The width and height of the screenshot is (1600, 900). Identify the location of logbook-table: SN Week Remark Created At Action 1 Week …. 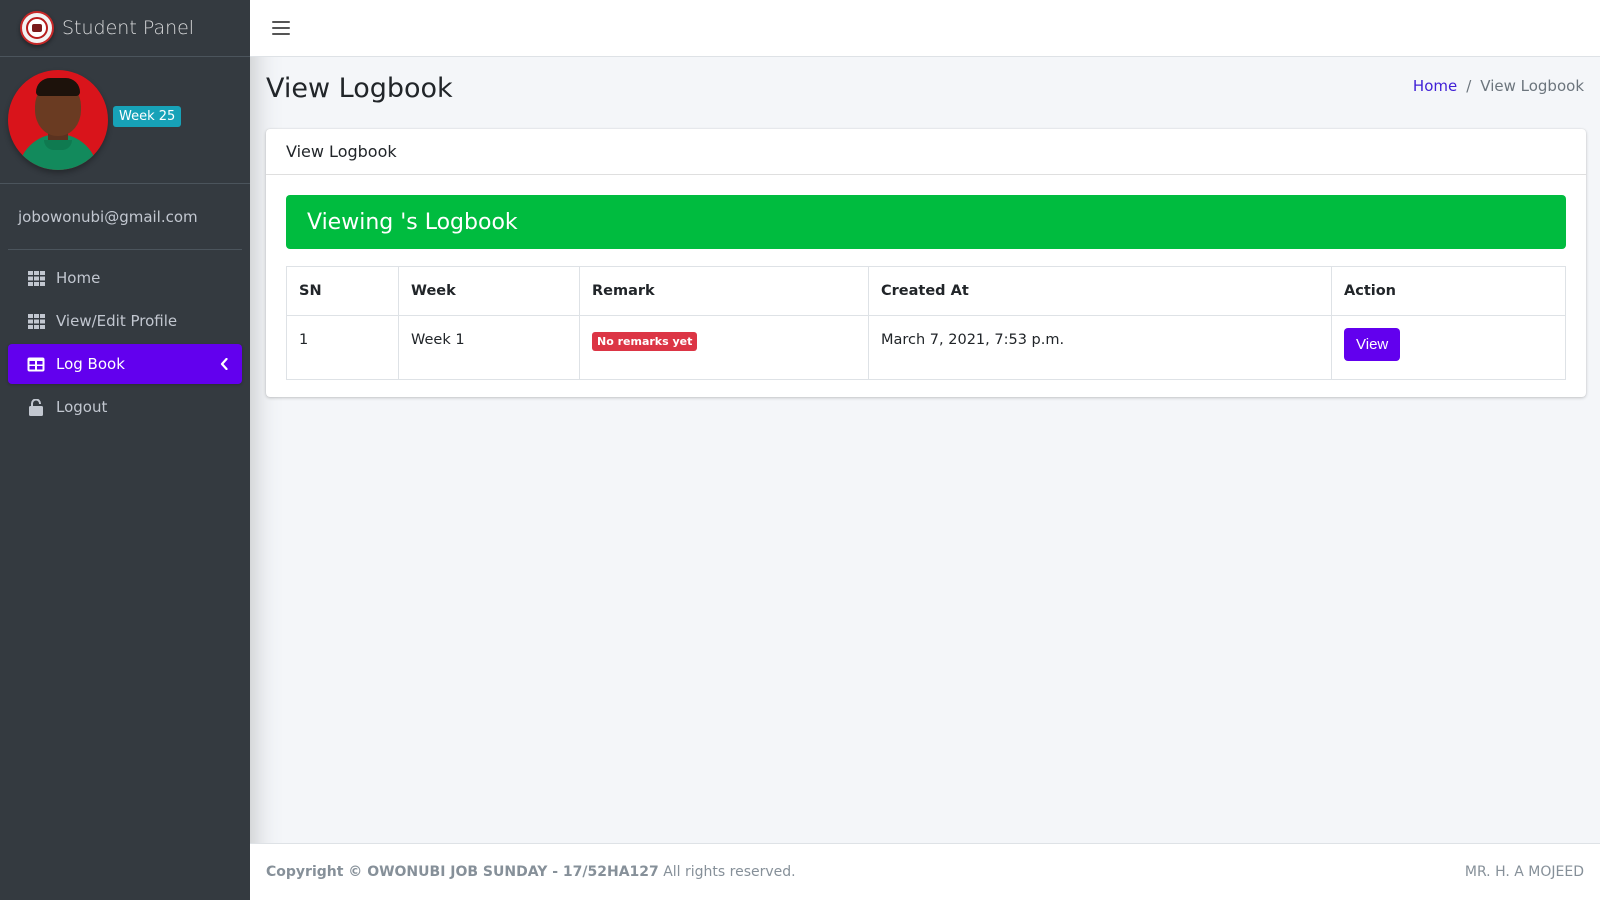
(926, 323).